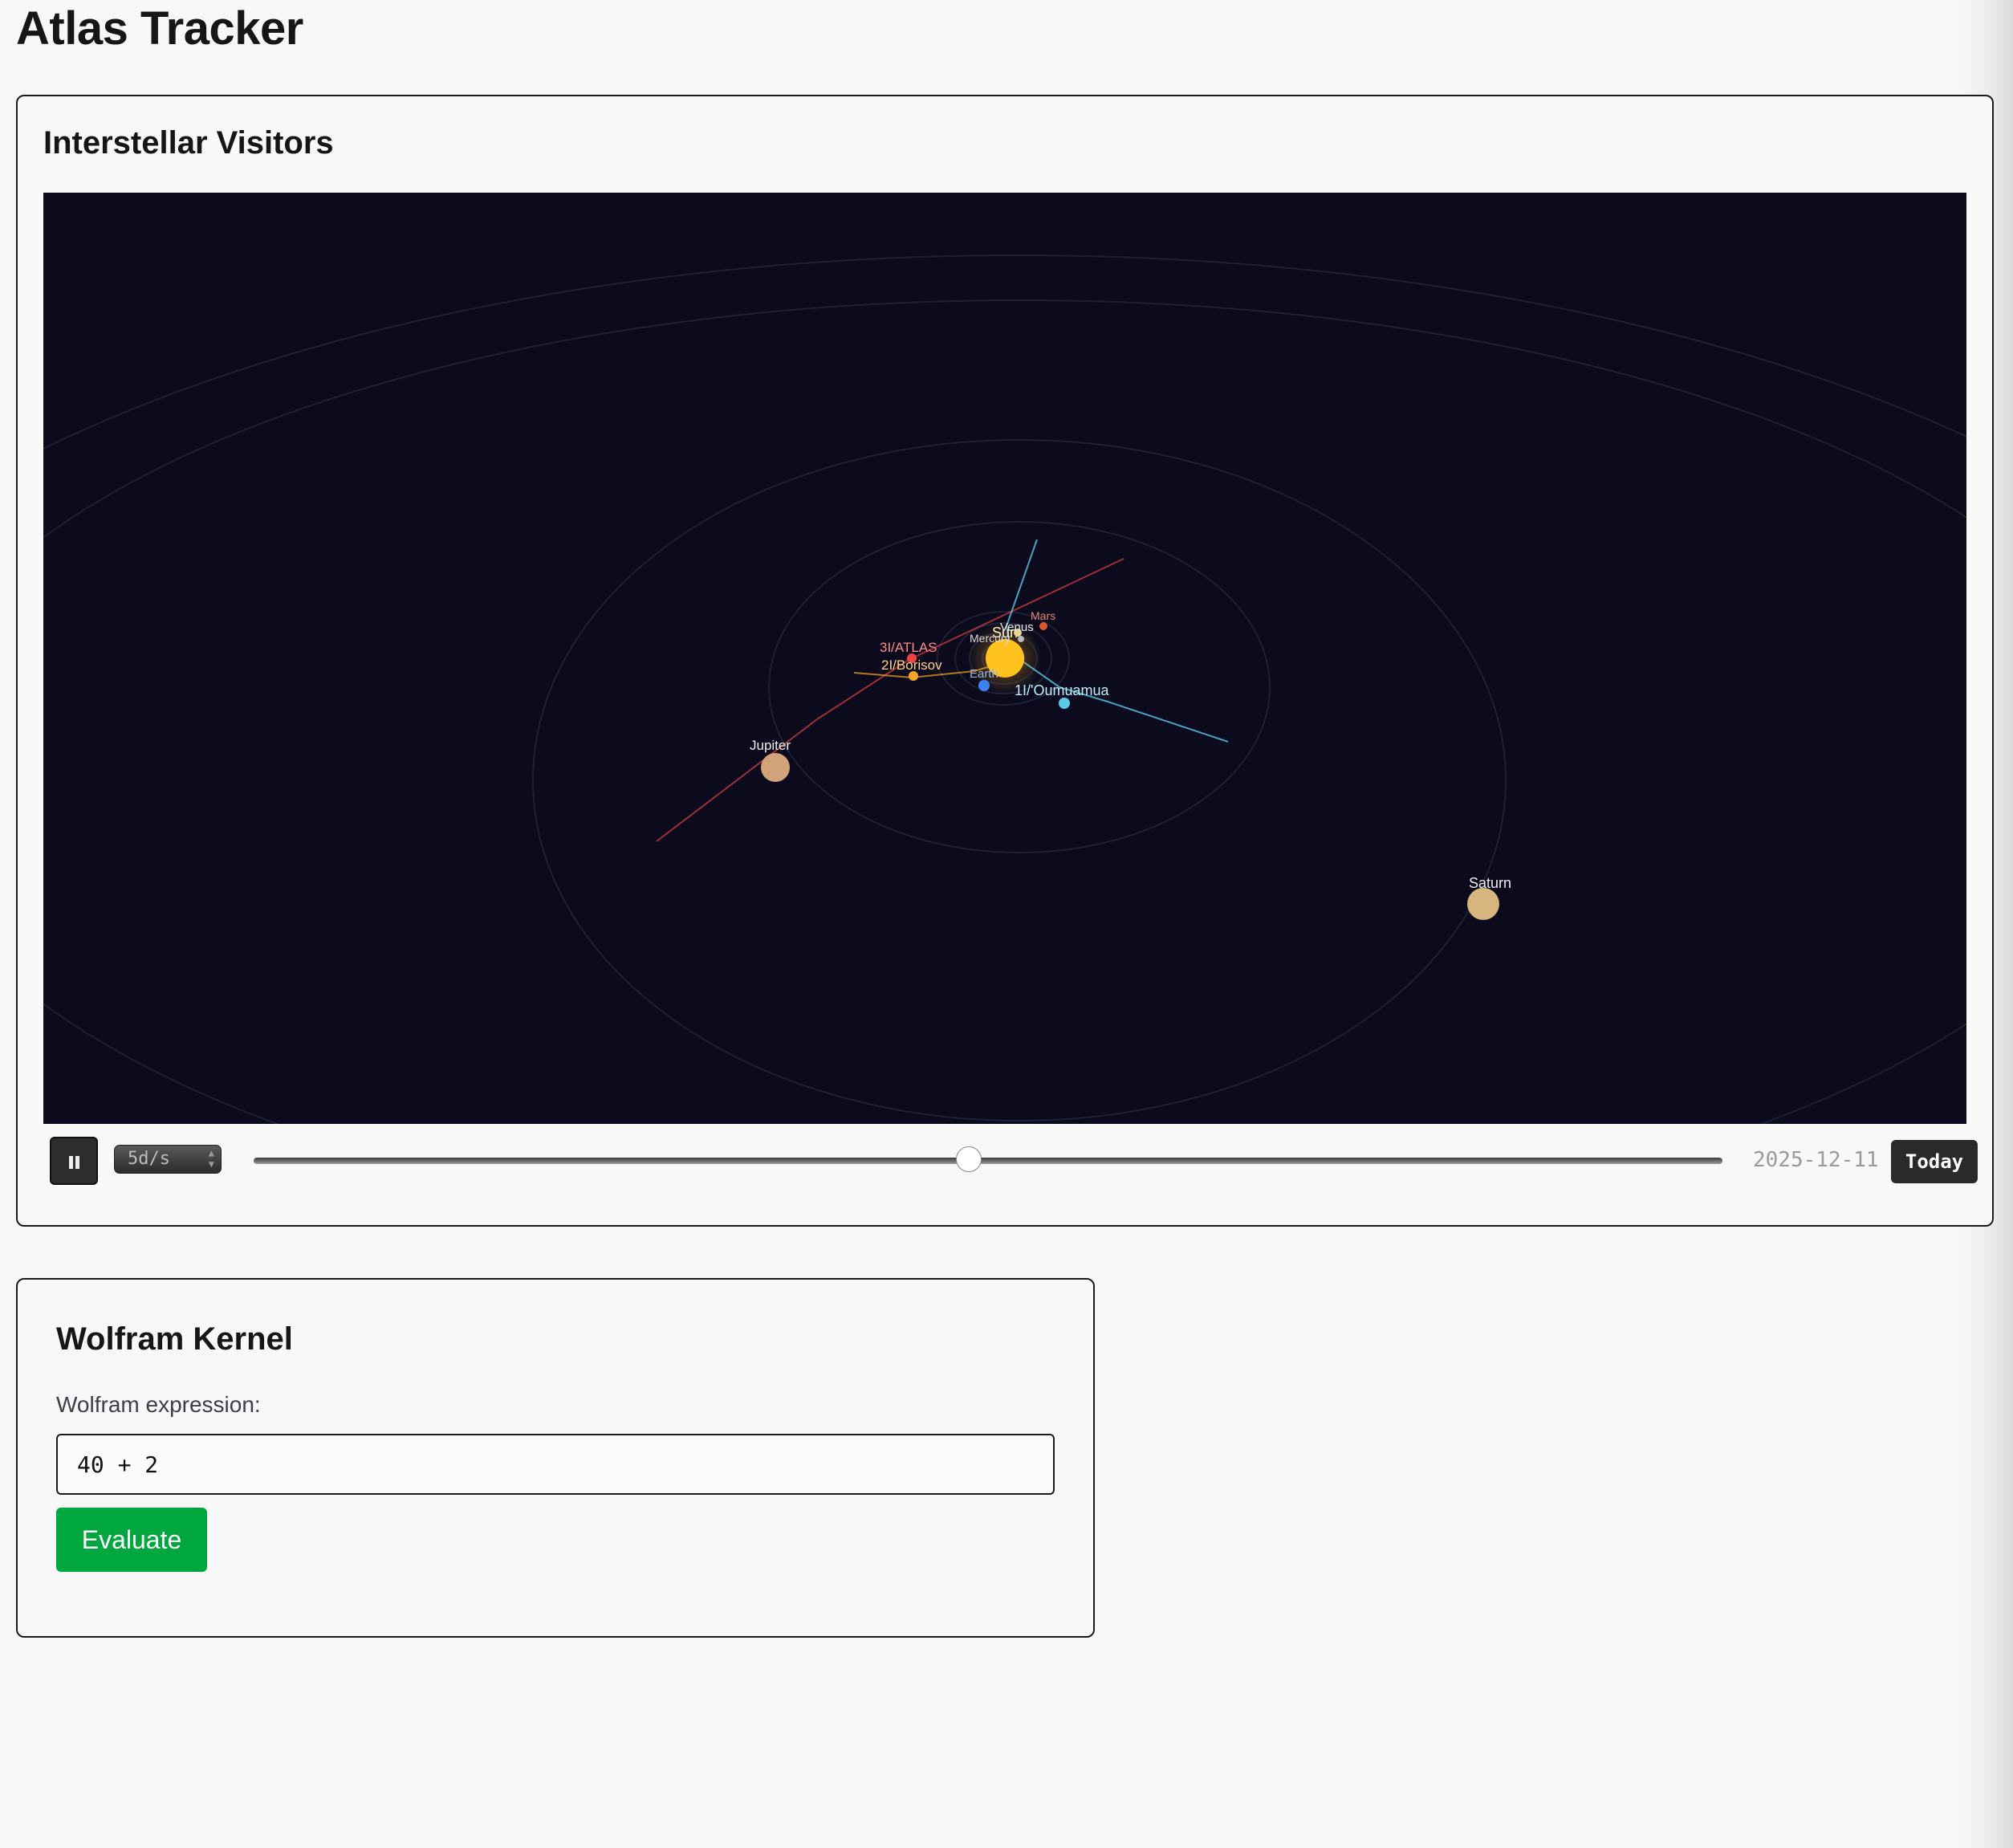 This screenshot has width=2013, height=1848. I want to click on pause-icon-bar, so click(77, 1162).